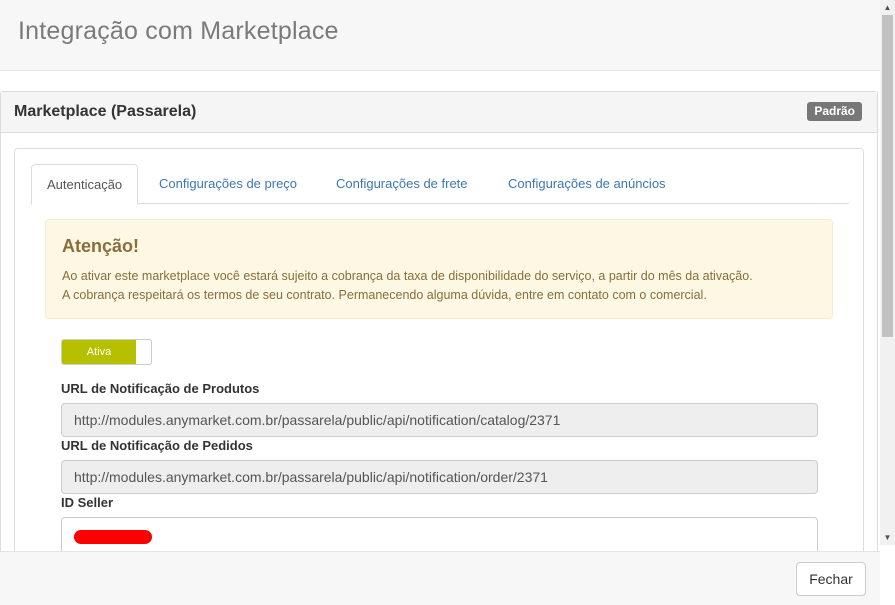 This screenshot has height=605, width=895. Describe the element at coordinates (160, 388) in the screenshot. I see `products-url-label: URL de Notificação de Produtos` at that location.